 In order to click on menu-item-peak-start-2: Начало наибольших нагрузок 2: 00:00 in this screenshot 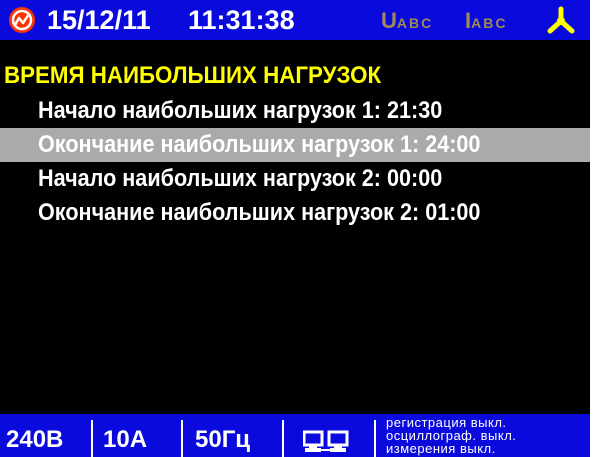, I will do `click(295, 179)`.